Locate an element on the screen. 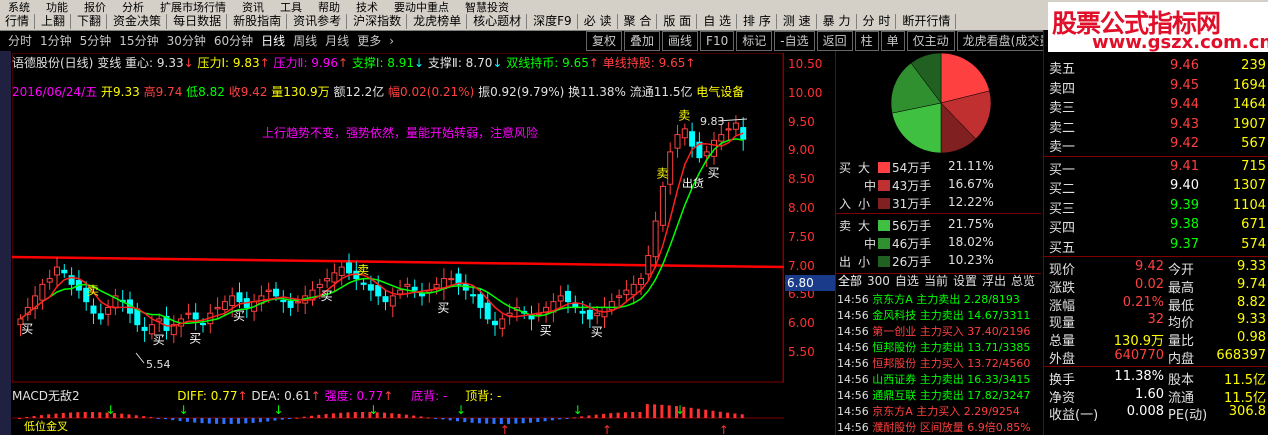 The height and width of the screenshot is (435, 1268). tick-row: 14:56 通鼎互联 主力卖出 17.82/3247 is located at coordinates (933, 395).